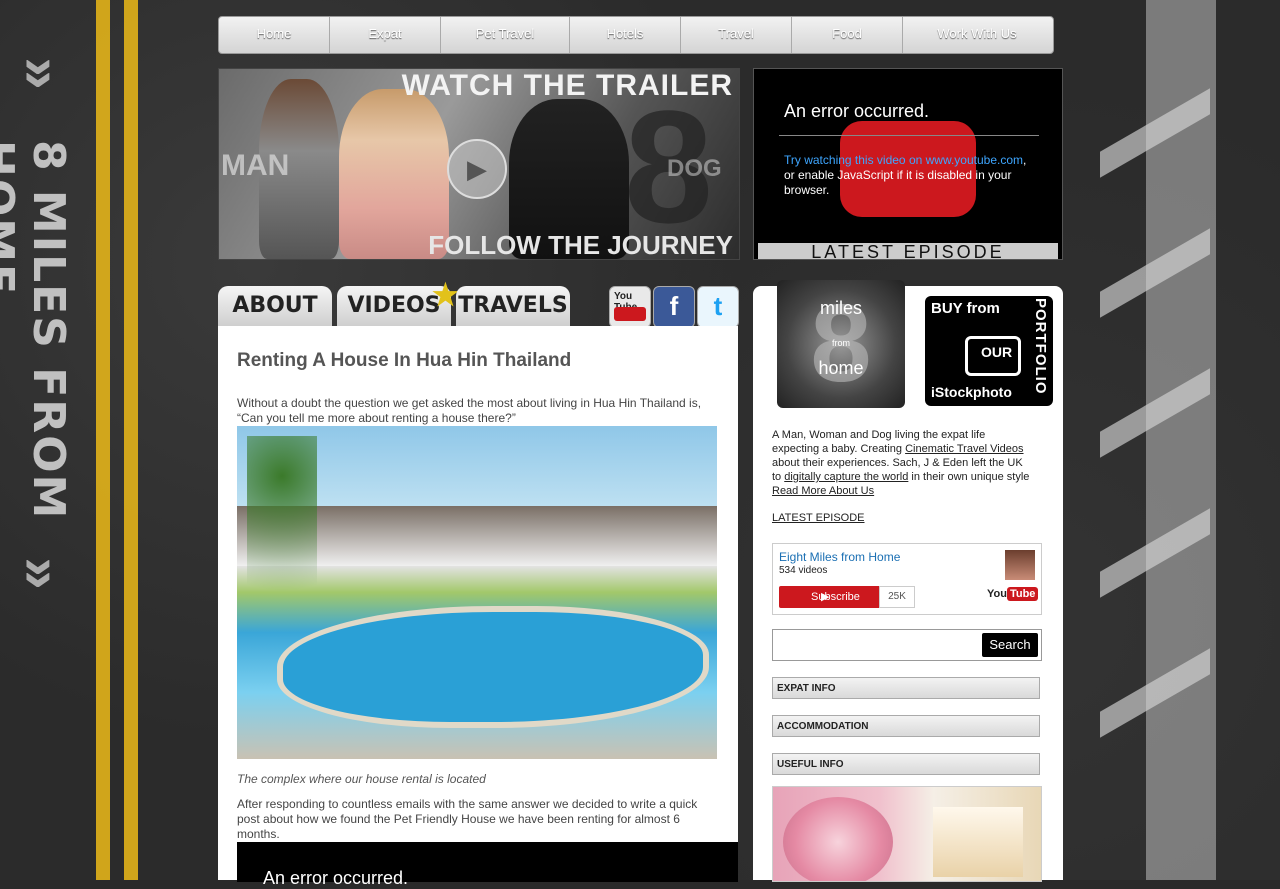 The width and height of the screenshot is (1280, 889). What do you see at coordinates (37, 330) in the screenshot?
I see `side-banner: 8 MILES FROM HOME` at bounding box center [37, 330].